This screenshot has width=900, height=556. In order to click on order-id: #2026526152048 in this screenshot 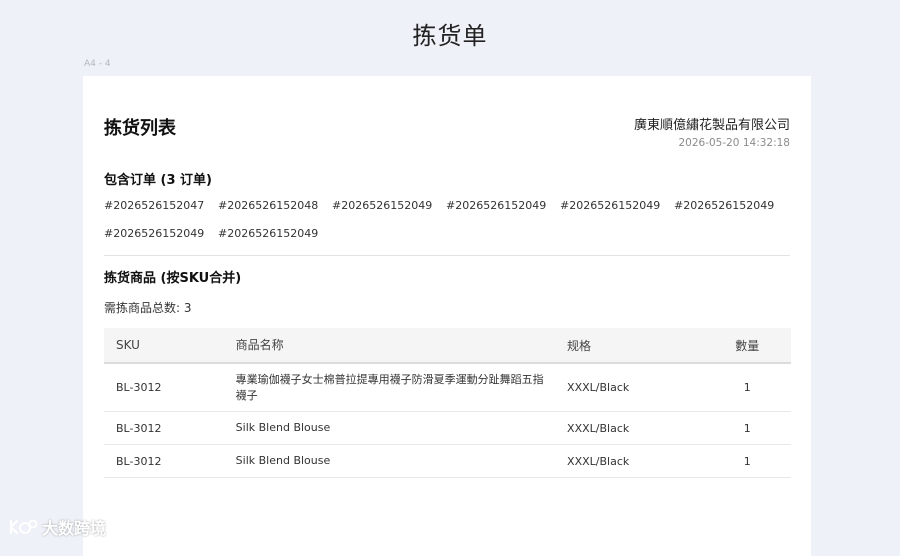, I will do `click(268, 205)`.